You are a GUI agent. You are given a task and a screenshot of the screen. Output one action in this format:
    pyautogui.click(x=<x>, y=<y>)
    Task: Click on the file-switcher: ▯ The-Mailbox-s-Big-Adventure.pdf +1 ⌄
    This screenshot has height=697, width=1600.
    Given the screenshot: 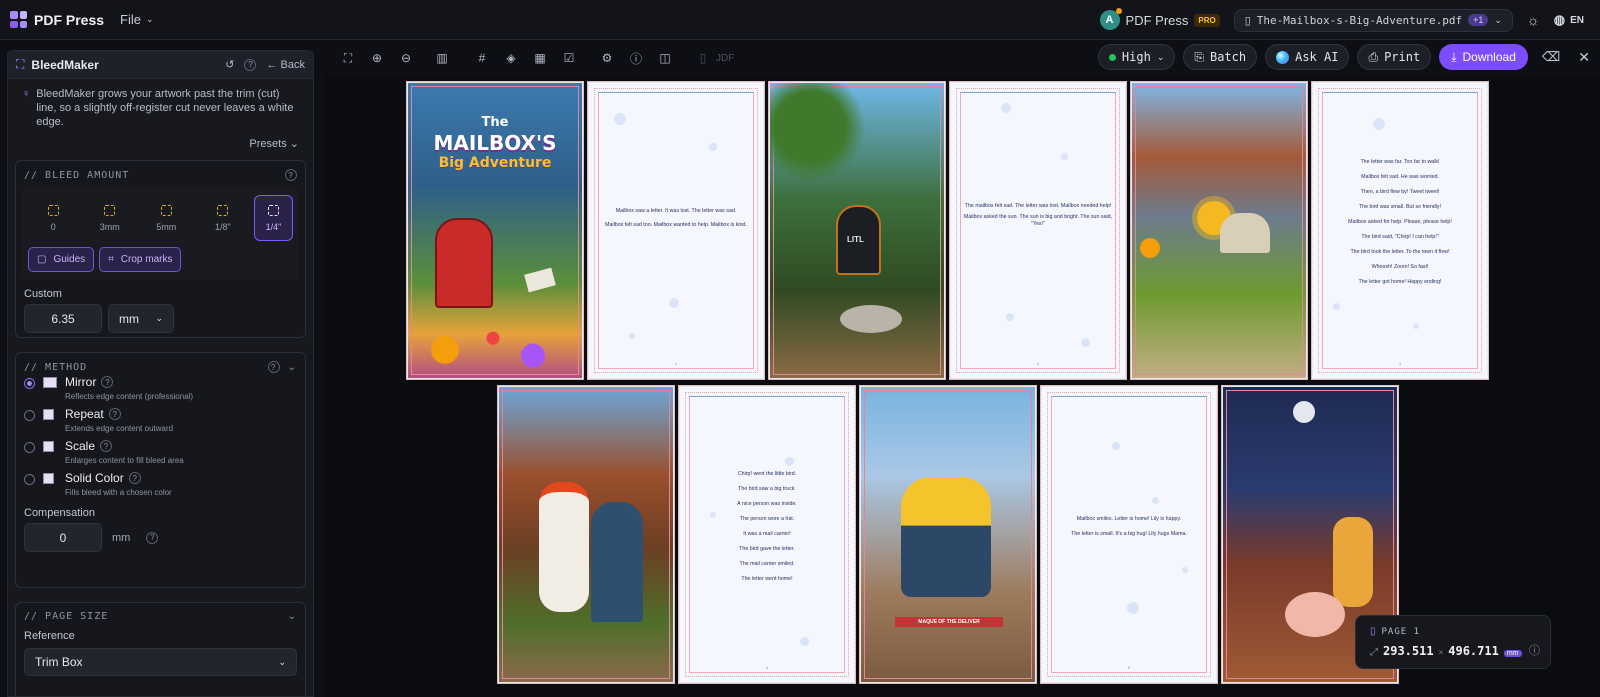 What is the action you would take?
    pyautogui.click(x=1373, y=20)
    